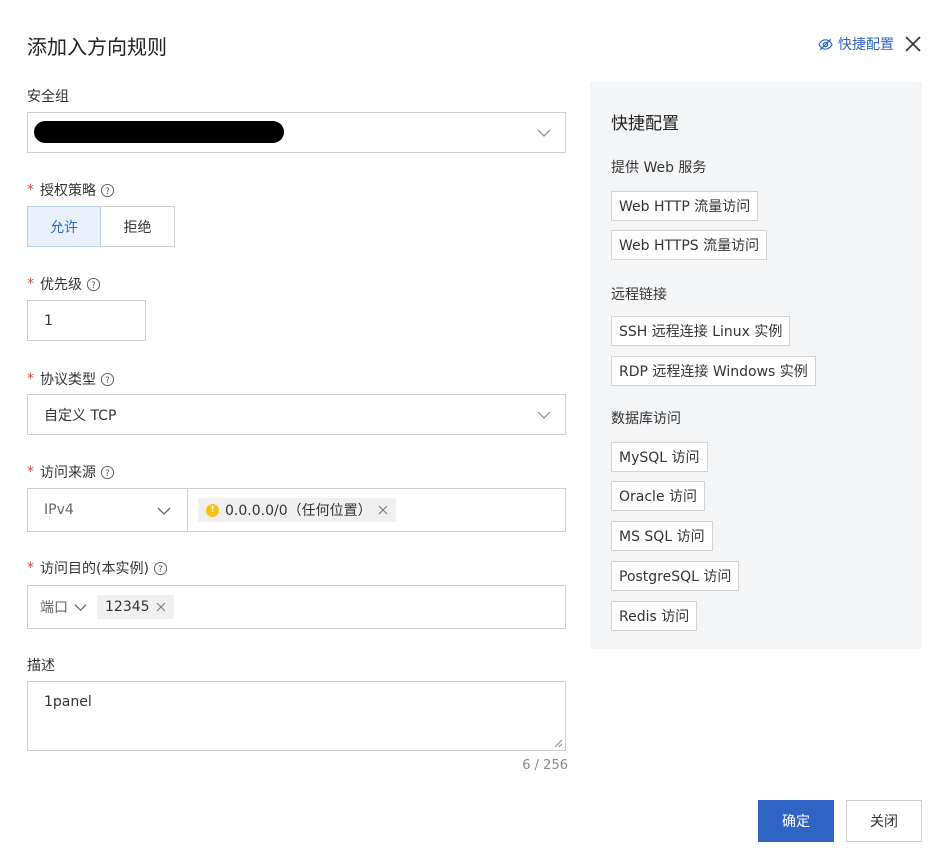 Image resolution: width=942 pixels, height=858 pixels. Describe the element at coordinates (558, 743) in the screenshot. I see `resize-handle-icon` at that location.